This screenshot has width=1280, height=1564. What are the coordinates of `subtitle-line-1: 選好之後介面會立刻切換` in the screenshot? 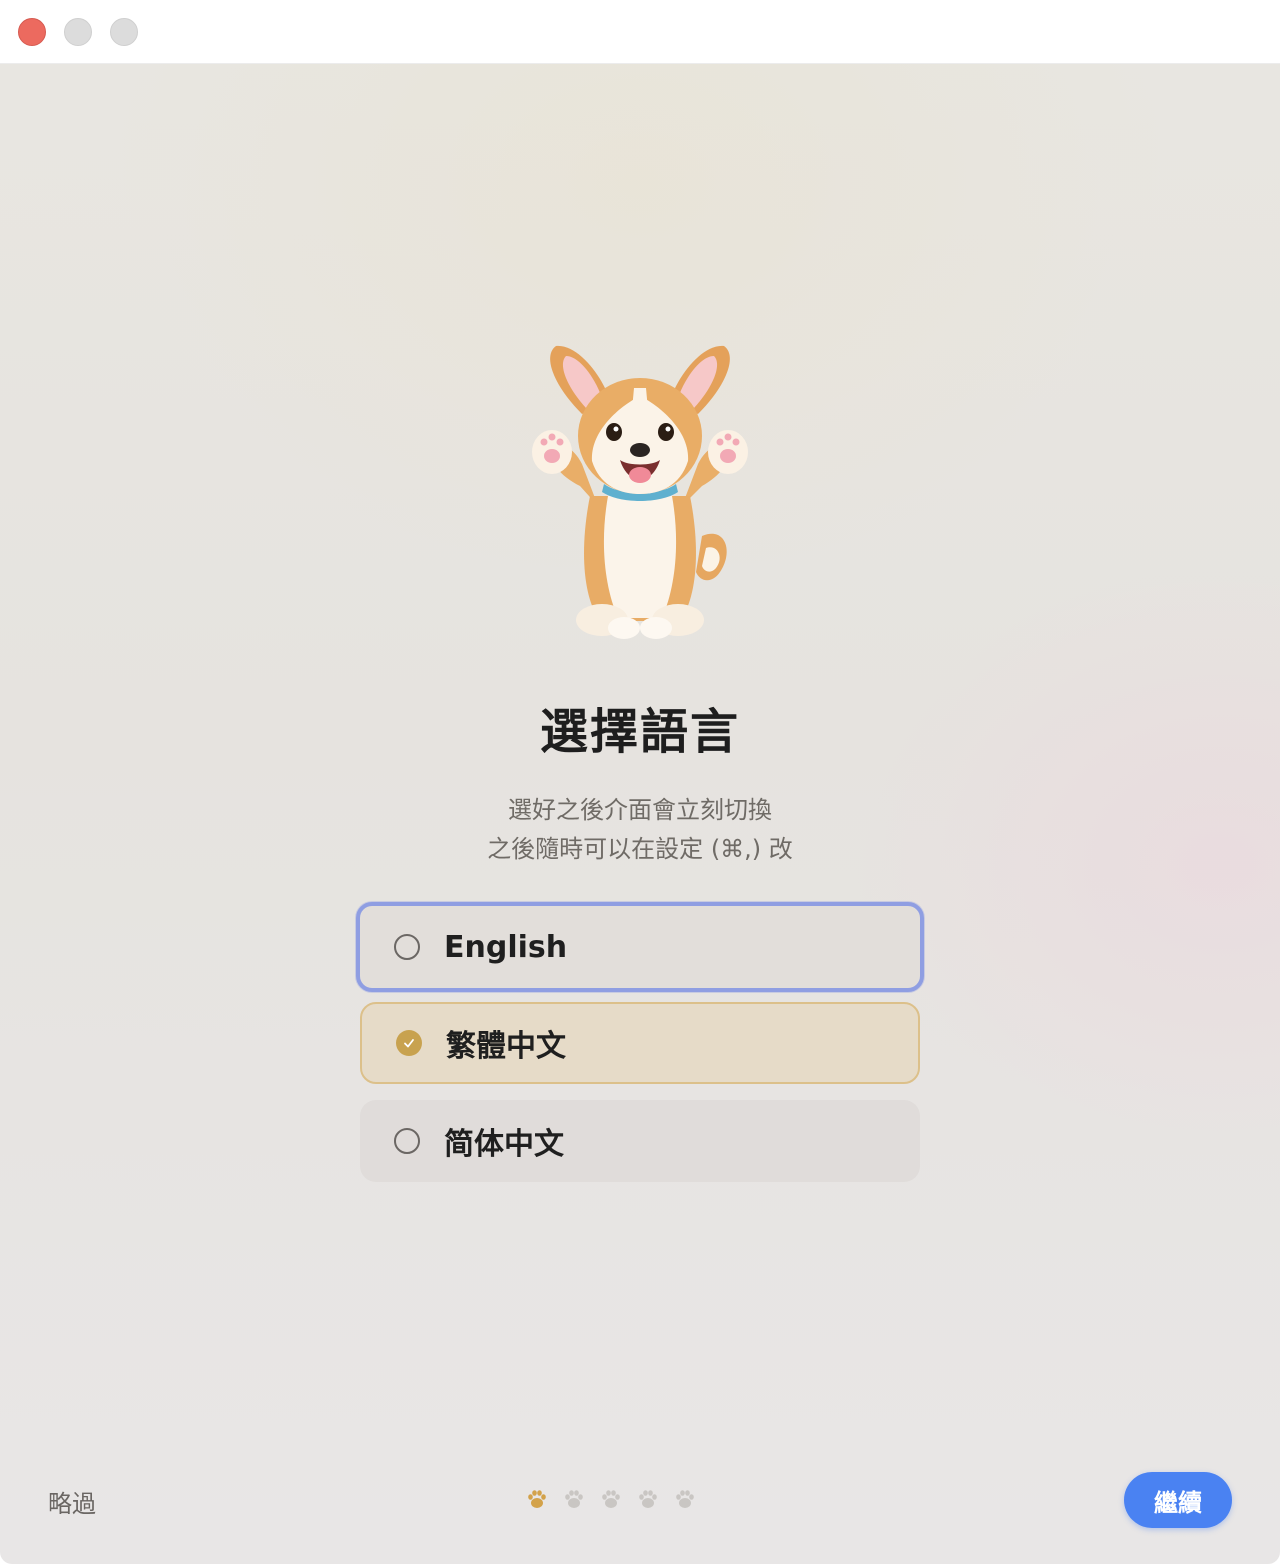 It's located at (640, 810).